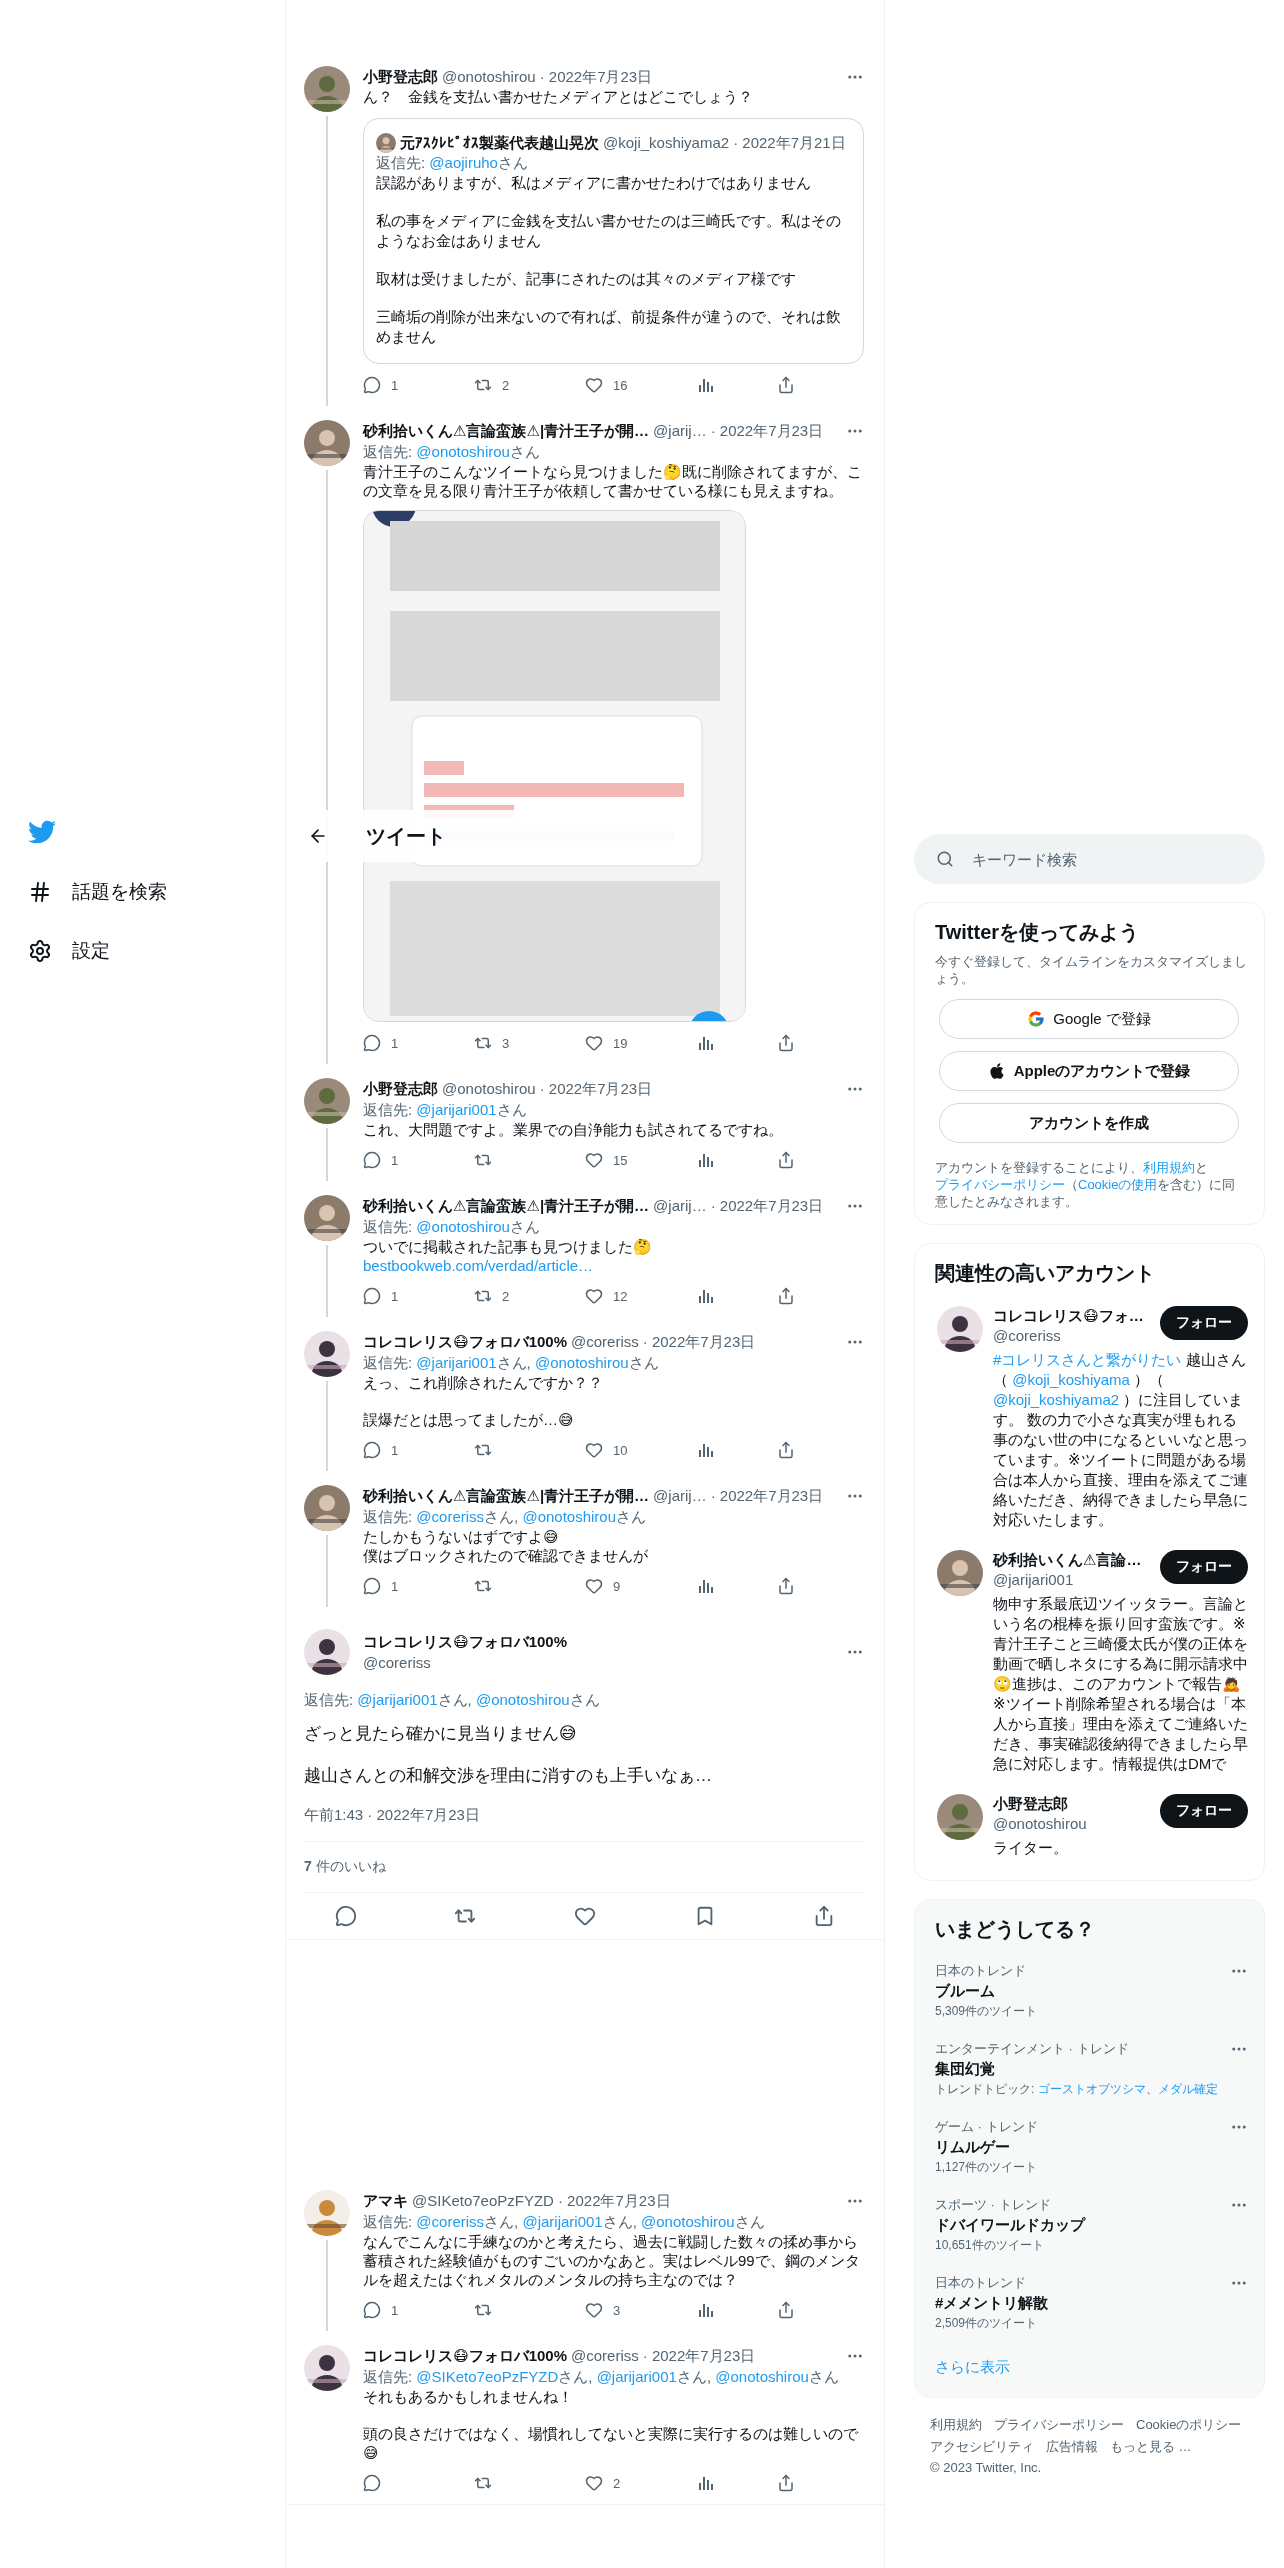  Describe the element at coordinates (1082, 2303) in the screenshot. I see `trend-name: #メメントリ解散` at that location.